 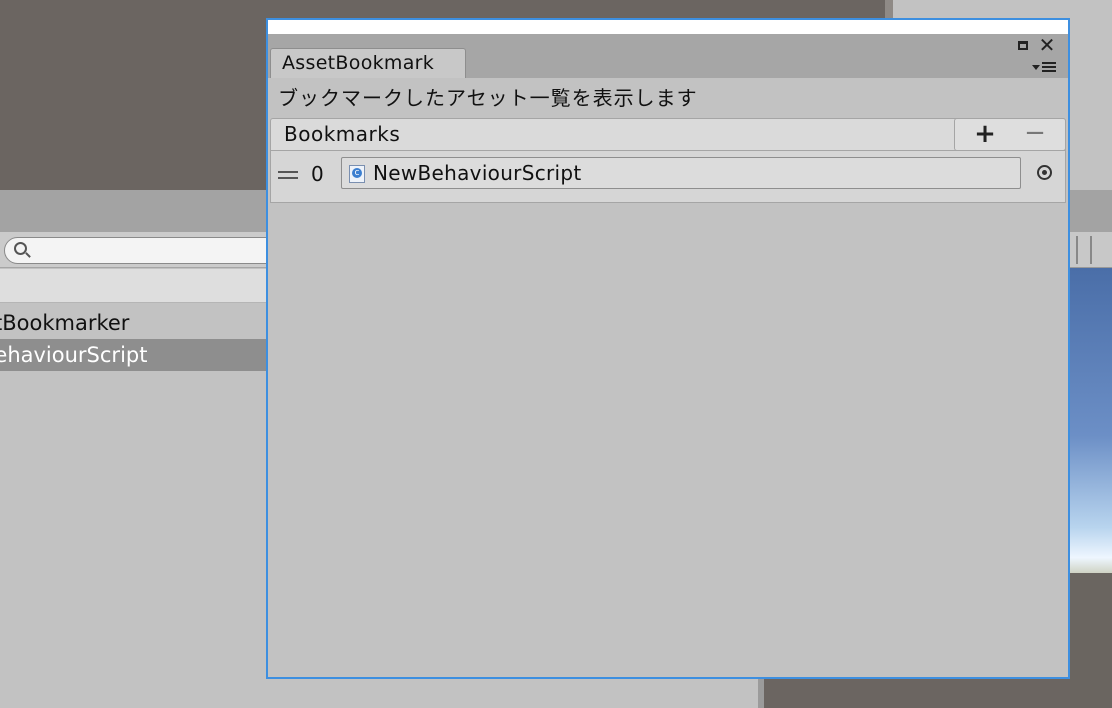 I want to click on asset-name: NewBehaviourScript, so click(x=477, y=173).